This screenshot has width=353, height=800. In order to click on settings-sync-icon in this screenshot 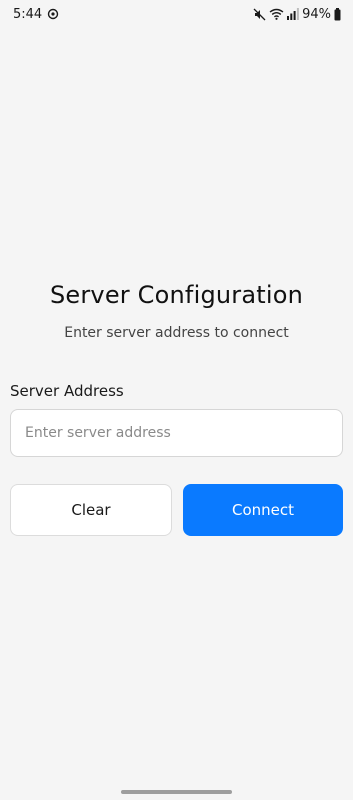, I will do `click(53, 14)`.